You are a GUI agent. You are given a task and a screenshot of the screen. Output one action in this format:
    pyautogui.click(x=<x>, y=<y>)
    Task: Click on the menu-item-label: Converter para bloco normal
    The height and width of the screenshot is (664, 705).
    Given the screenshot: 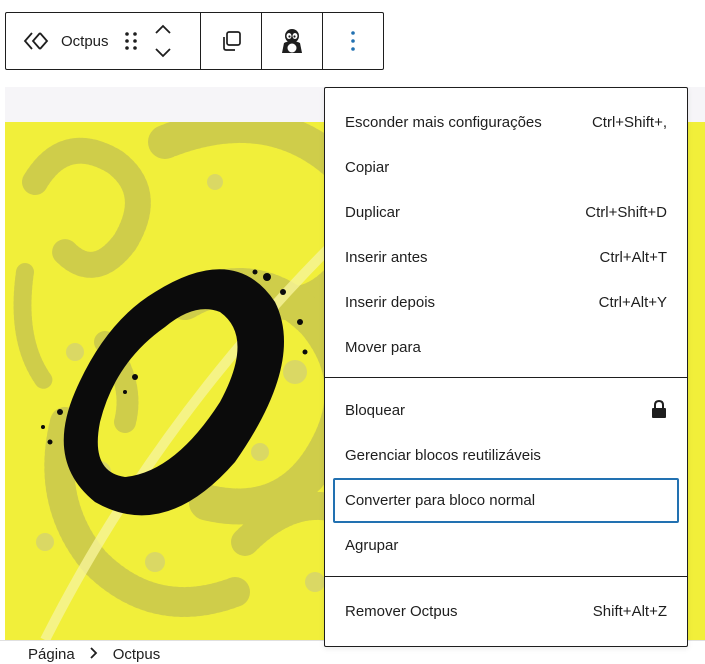 What is the action you would take?
    pyautogui.click(x=440, y=500)
    